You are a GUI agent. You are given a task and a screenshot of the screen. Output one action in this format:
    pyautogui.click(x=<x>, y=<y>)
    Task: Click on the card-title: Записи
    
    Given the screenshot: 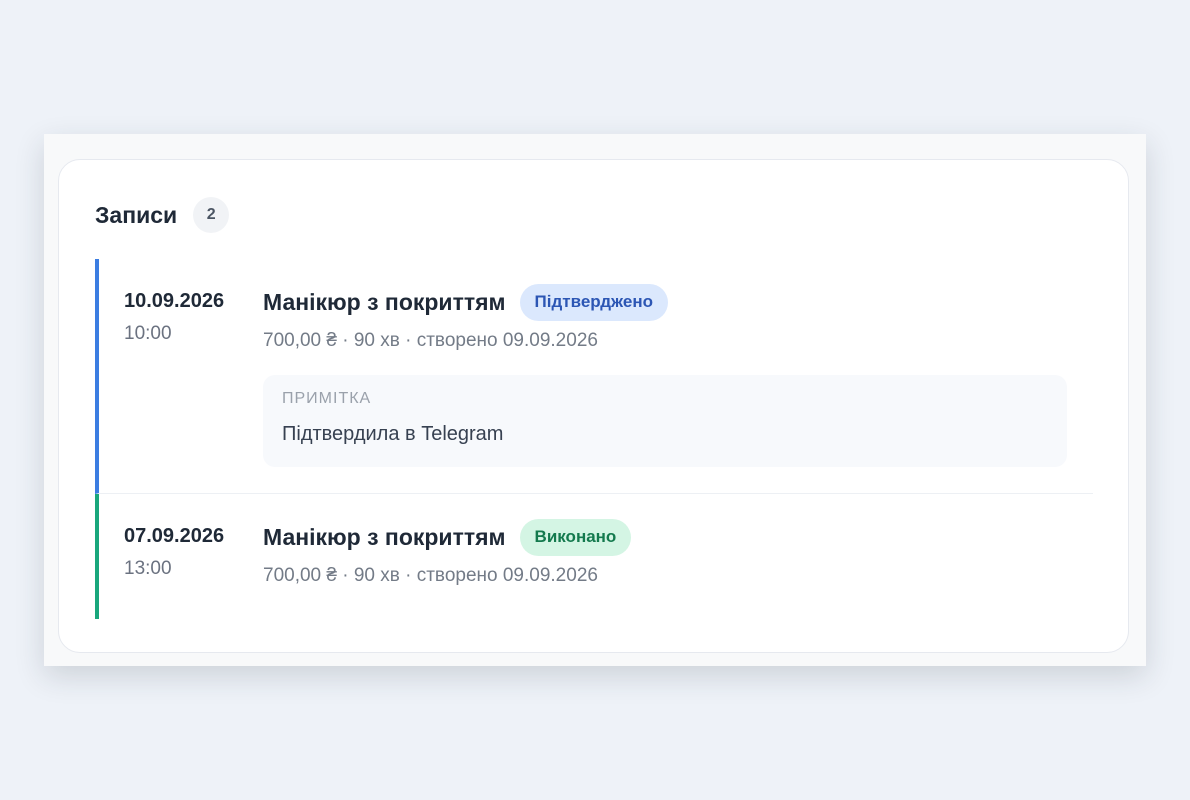 What is the action you would take?
    pyautogui.click(x=136, y=214)
    